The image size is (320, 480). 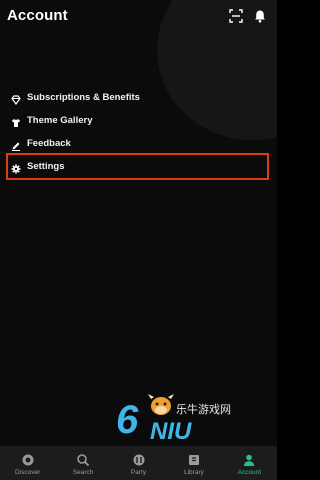 What do you see at coordinates (171, 431) in the screenshot?
I see `watermark-logo-text: NIU` at bounding box center [171, 431].